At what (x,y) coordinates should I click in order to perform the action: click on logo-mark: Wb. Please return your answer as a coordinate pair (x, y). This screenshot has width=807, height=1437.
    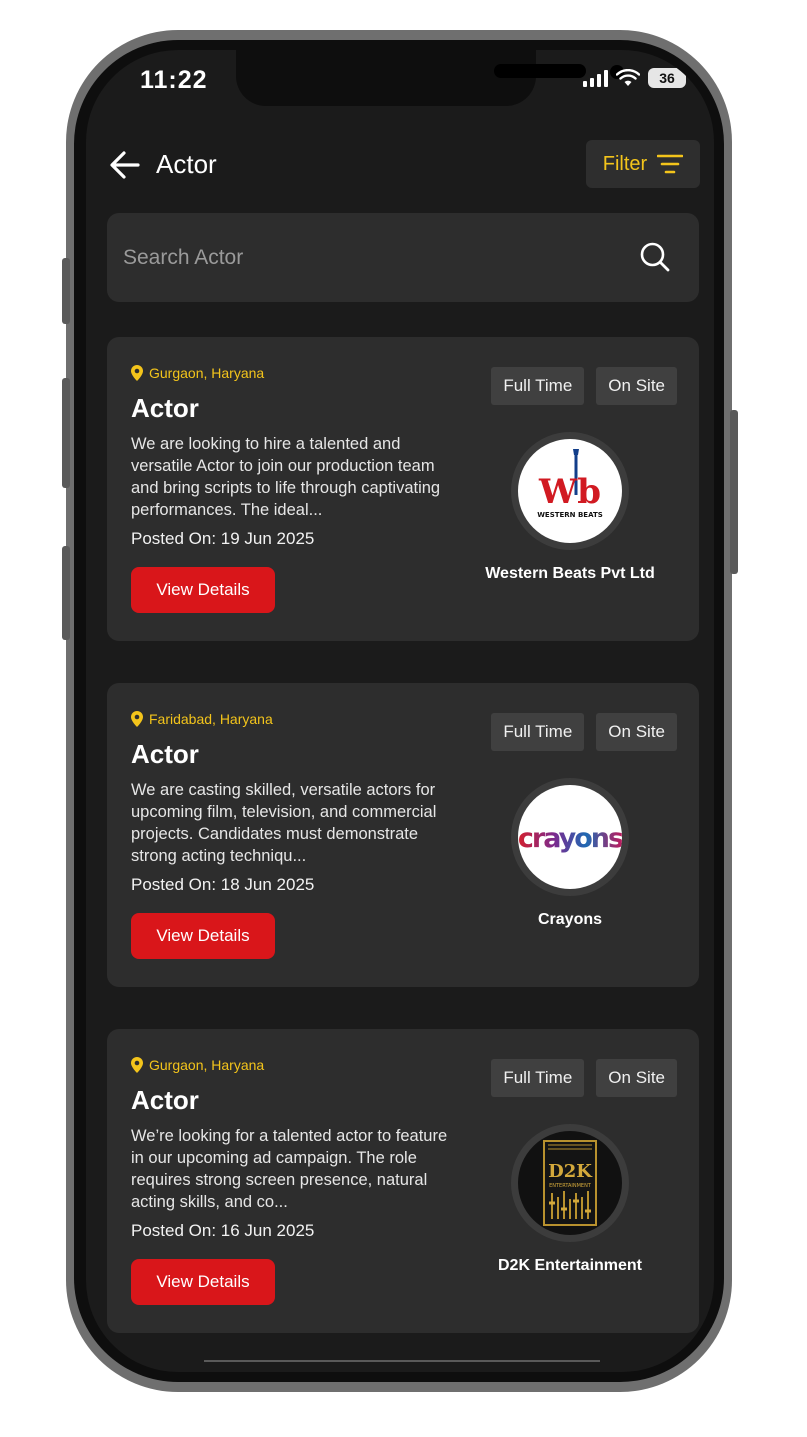
    Looking at the image, I should click on (569, 492).